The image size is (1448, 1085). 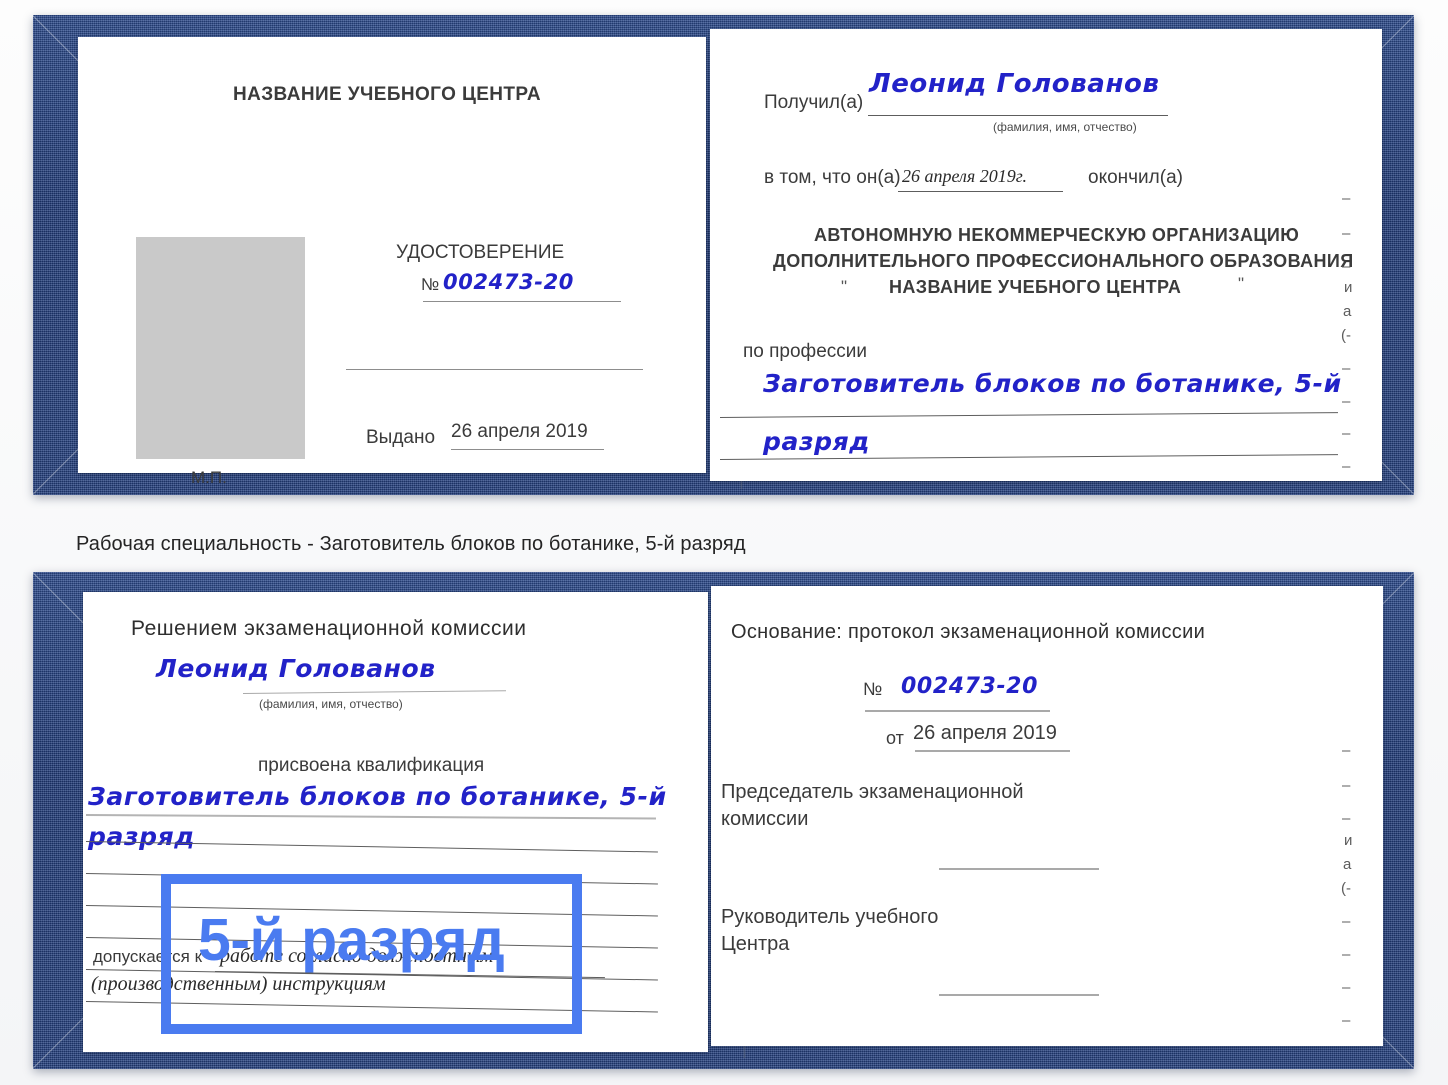 I want to click on in-that-label: в том, что он(а), so click(x=832, y=177).